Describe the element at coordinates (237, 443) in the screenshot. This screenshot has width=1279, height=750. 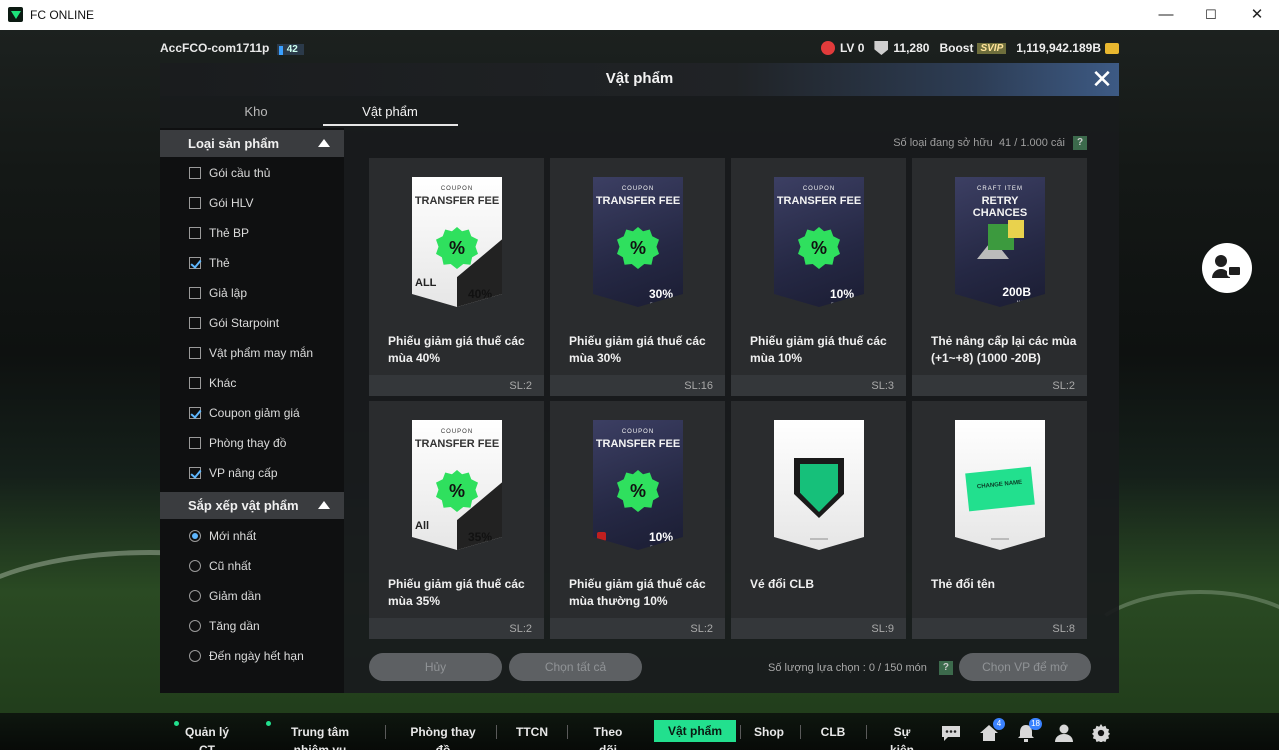
I see `type-filter-option: Phòng thay đồ` at that location.